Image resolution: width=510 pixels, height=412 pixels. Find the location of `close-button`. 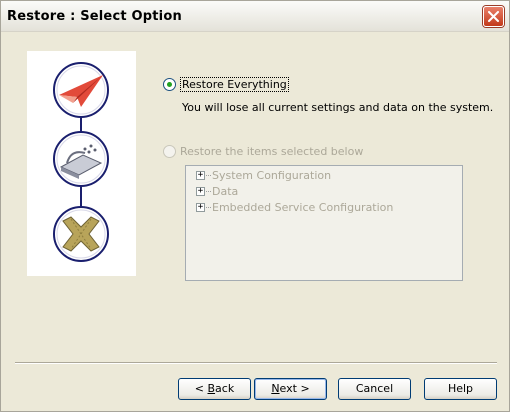

close-button is located at coordinates (493, 16).